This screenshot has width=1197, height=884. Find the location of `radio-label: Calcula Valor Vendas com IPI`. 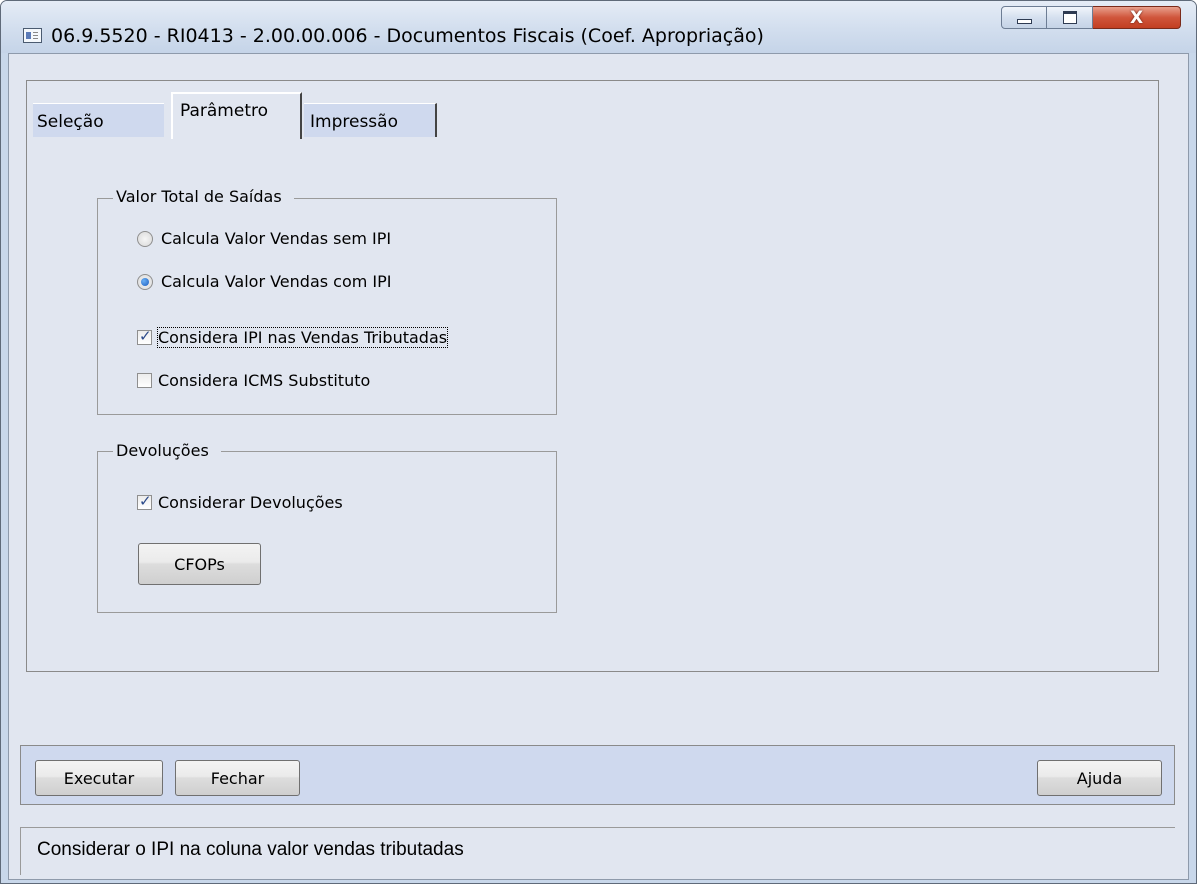

radio-label: Calcula Valor Vendas com IPI is located at coordinates (276, 281).